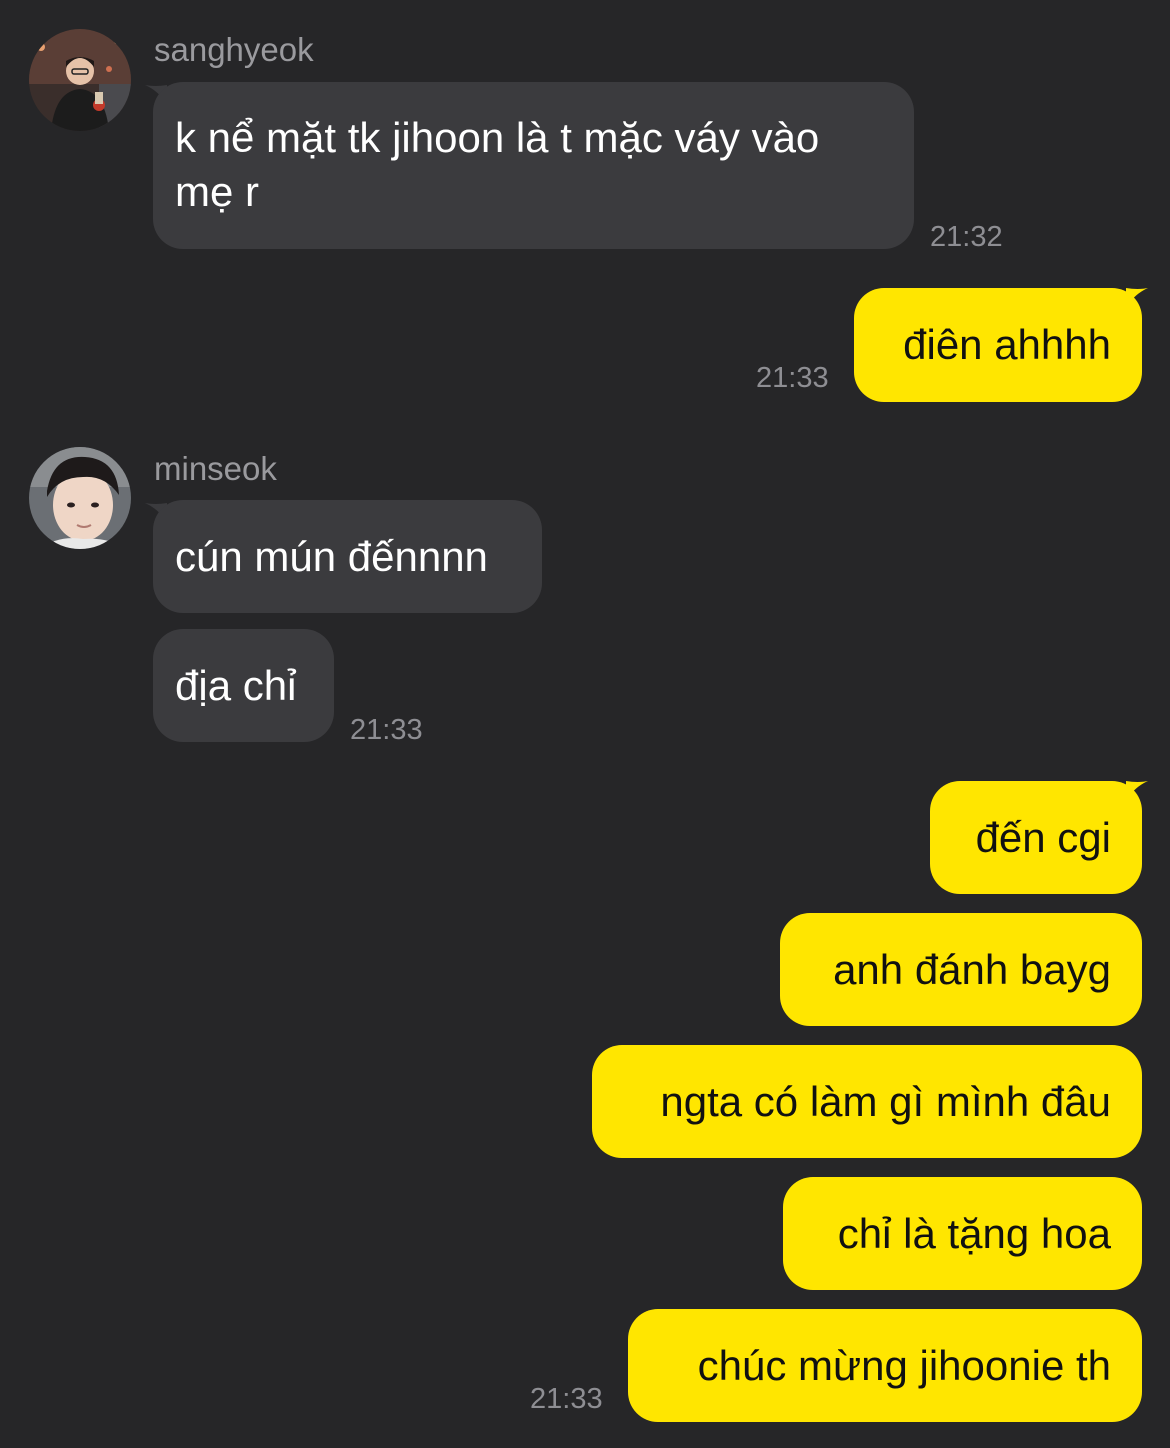  I want to click on sanghyeok-avatar, so click(80, 80).